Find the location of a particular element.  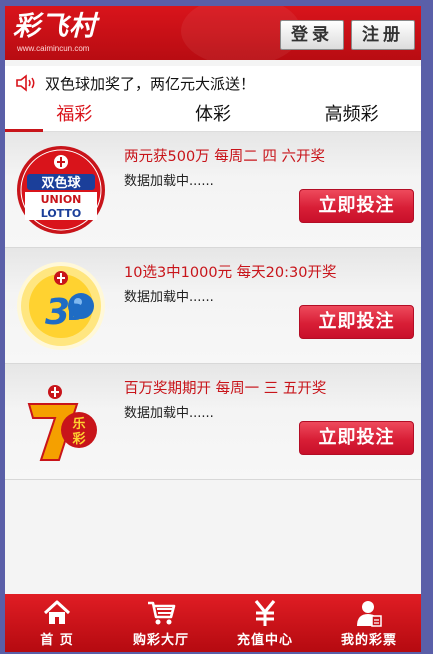

shuangseqiu-logo-icon: 双色球 UNION LOTTO is located at coordinates (61, 190).